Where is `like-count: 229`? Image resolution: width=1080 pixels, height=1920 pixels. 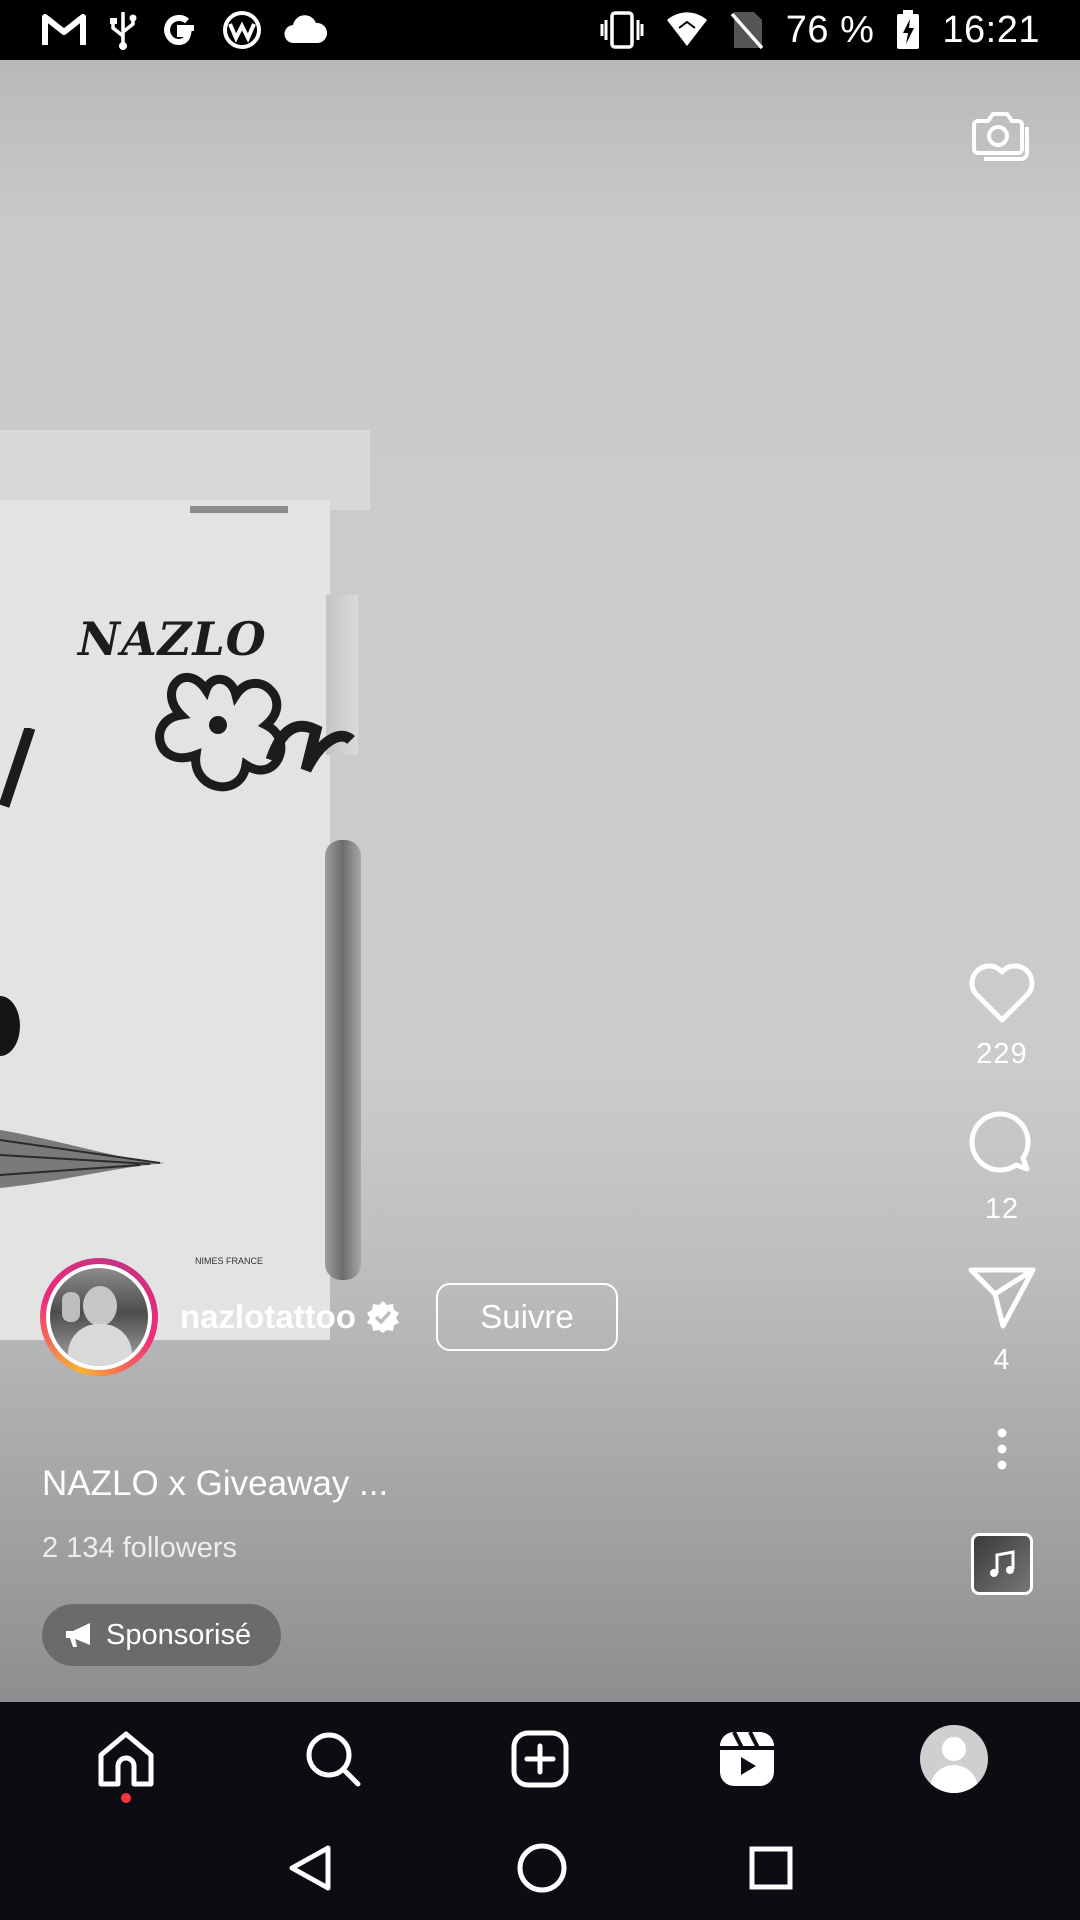 like-count: 229 is located at coordinates (1001, 1054).